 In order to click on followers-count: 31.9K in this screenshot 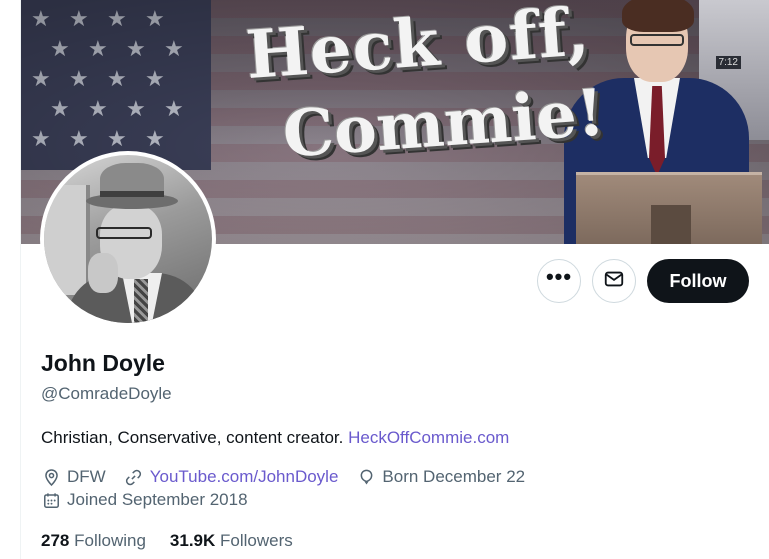, I will do `click(192, 540)`.